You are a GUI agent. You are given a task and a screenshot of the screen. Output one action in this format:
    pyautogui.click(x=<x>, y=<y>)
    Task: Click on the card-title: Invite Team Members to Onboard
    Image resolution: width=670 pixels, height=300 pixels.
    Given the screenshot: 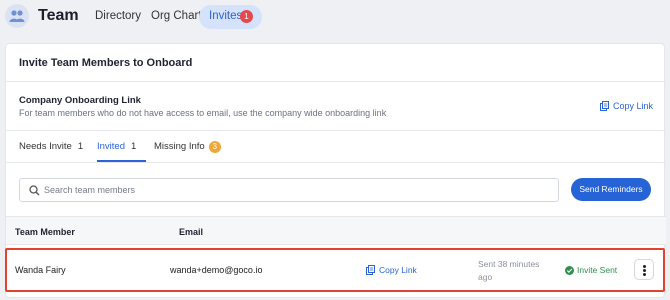 What is the action you would take?
    pyautogui.click(x=106, y=63)
    